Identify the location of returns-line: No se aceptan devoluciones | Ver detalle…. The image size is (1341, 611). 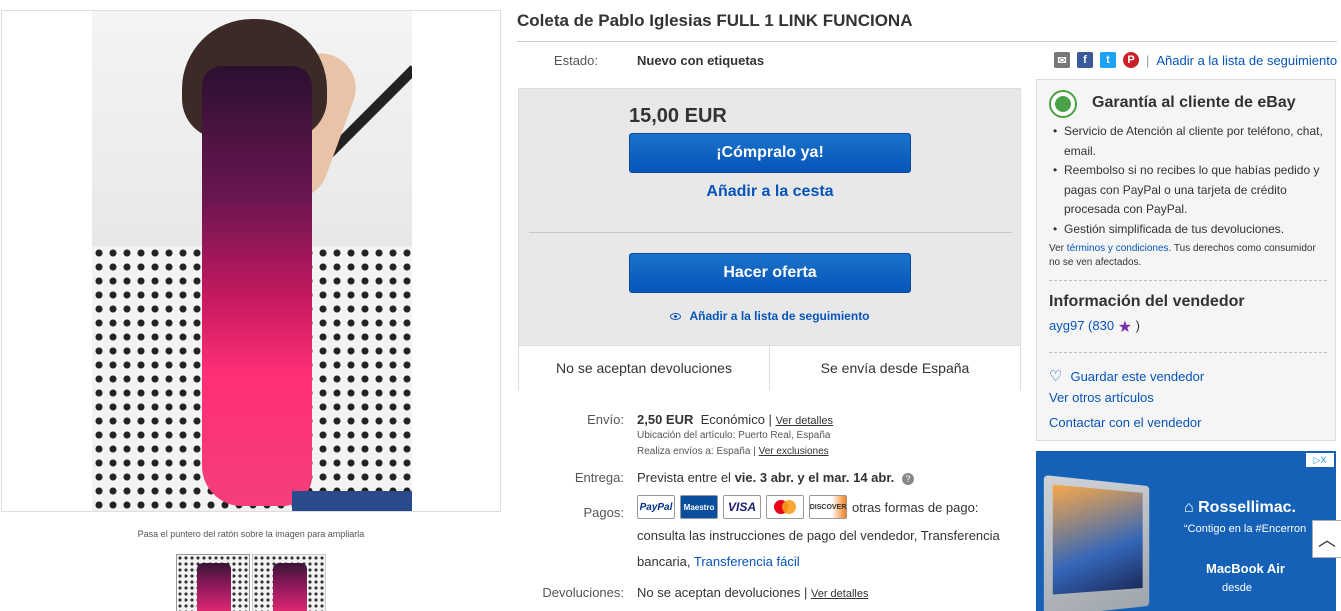
(752, 592).